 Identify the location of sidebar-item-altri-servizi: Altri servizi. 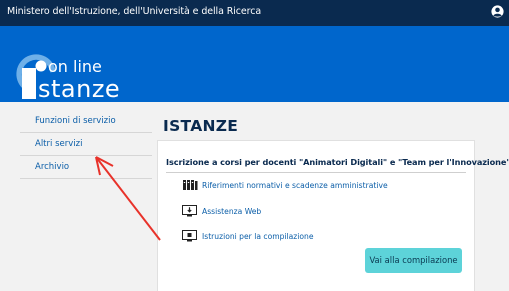
(86, 144).